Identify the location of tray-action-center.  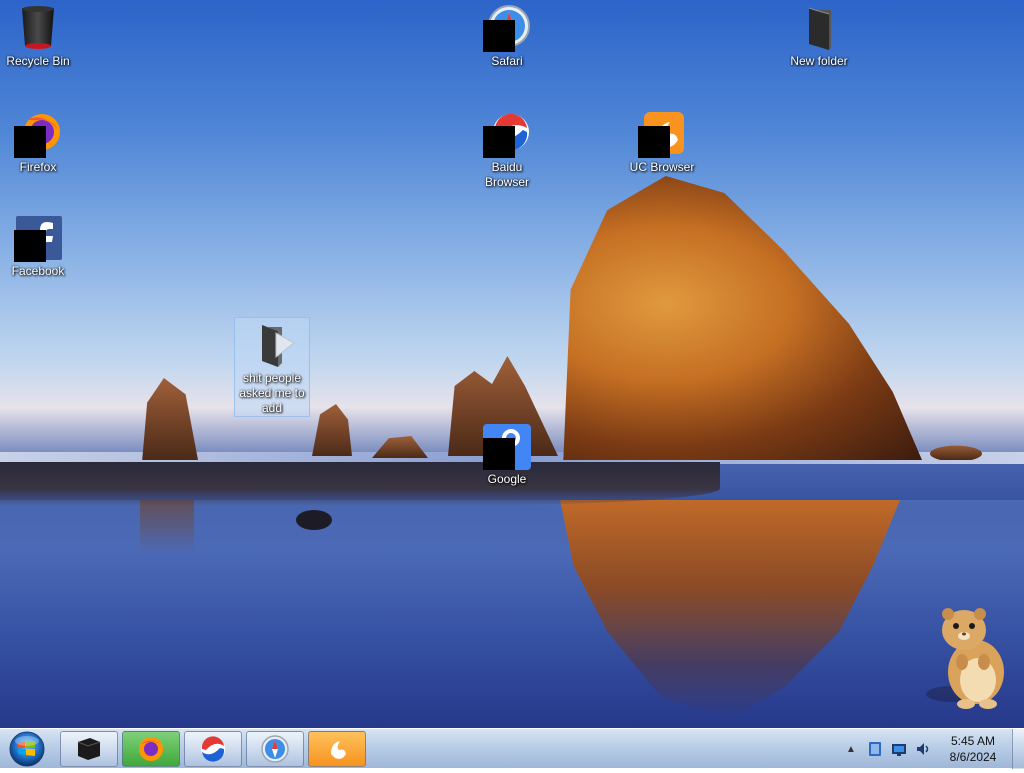
(875, 749).